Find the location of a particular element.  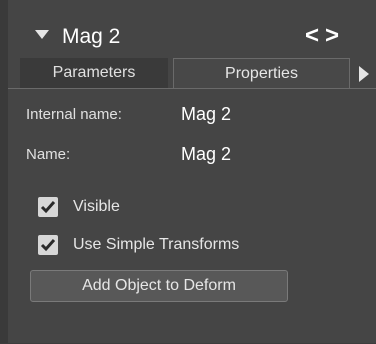

tab-scroll-right-icon is located at coordinates (364, 74).